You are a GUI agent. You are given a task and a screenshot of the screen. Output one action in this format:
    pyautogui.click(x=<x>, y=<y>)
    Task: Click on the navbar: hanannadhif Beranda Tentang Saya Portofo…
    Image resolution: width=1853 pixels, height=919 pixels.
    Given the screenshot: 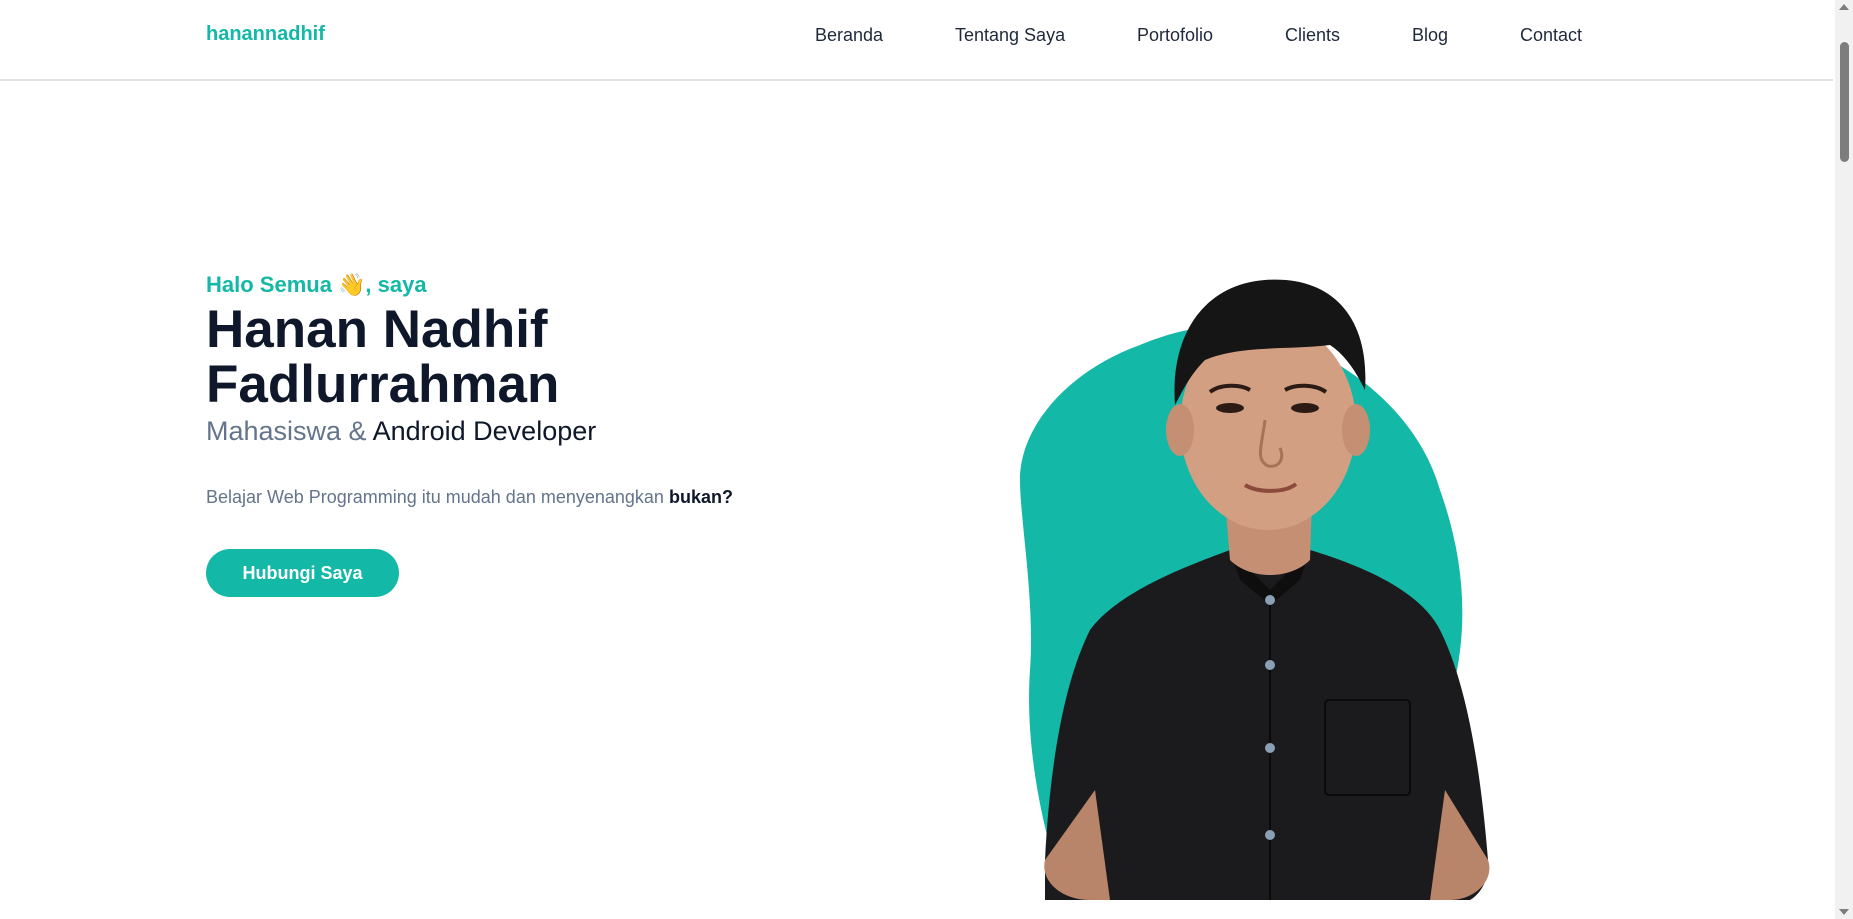 What is the action you would take?
    pyautogui.click(x=916, y=40)
    